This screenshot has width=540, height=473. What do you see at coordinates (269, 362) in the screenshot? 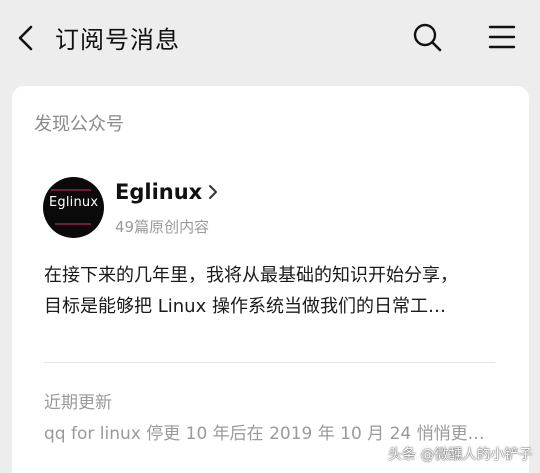
I see `divider` at bounding box center [269, 362].